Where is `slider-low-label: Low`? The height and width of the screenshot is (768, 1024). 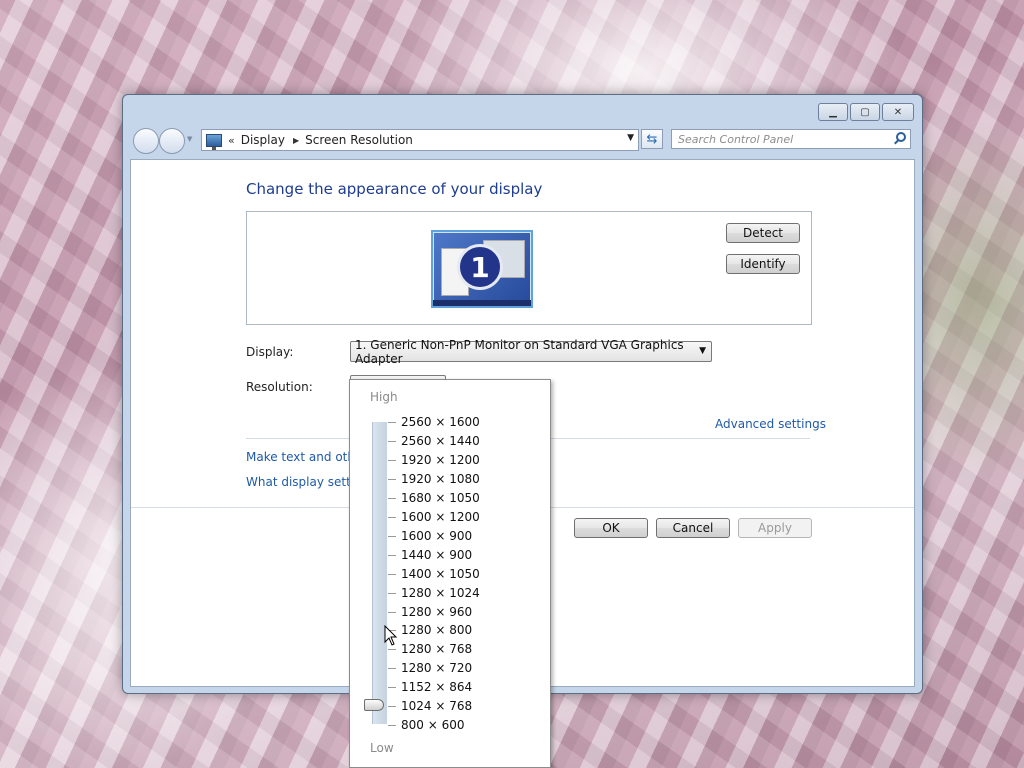
slider-low-label: Low is located at coordinates (382, 748).